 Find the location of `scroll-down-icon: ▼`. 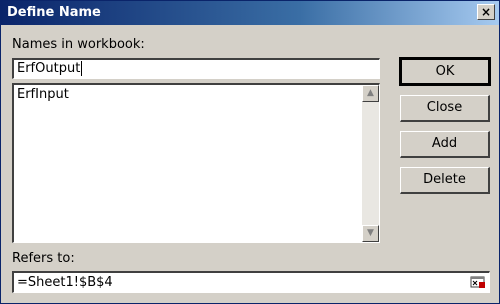

scroll-down-icon: ▼ is located at coordinates (370, 233).